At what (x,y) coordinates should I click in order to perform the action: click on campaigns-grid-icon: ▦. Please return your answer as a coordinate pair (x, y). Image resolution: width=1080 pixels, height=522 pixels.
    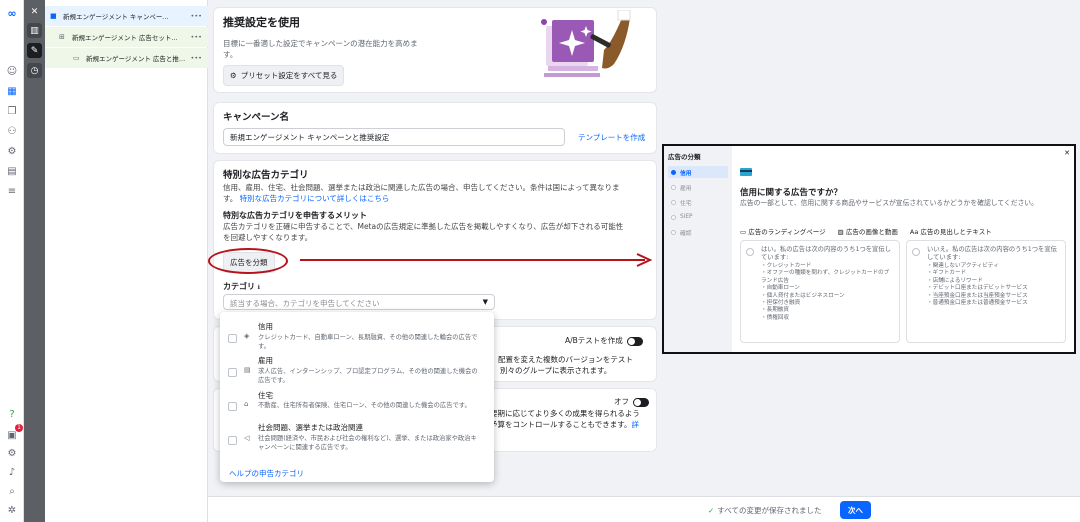
    Looking at the image, I should click on (12, 91).